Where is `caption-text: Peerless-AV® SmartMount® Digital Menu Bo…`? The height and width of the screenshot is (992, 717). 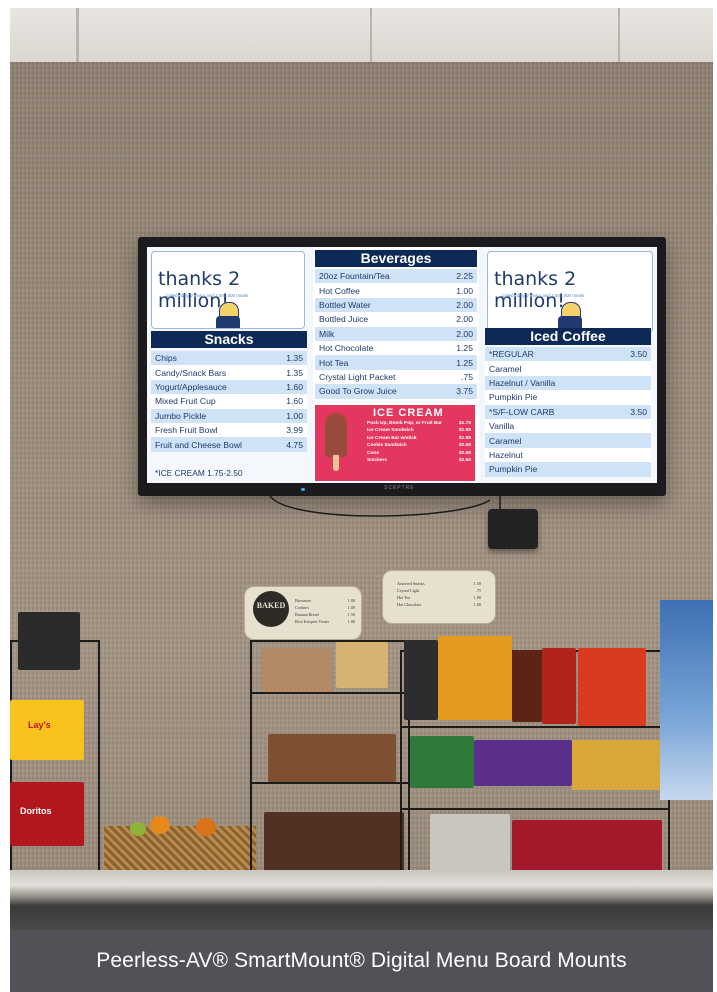
caption-text: Peerless-AV® SmartMount® Digital Menu Bo… is located at coordinates (361, 960).